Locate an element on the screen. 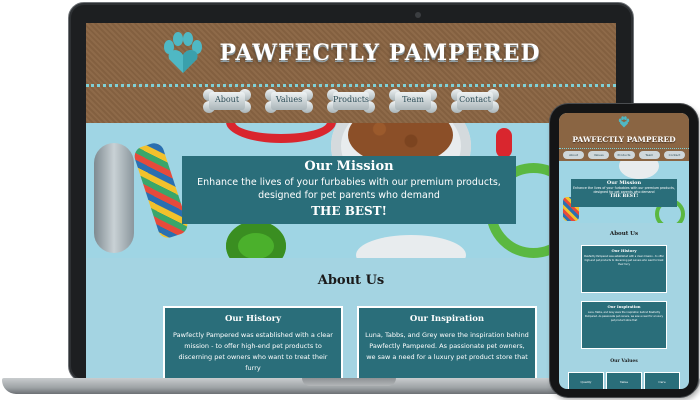  mobile-values-heading: Our Values is located at coordinates (624, 361).